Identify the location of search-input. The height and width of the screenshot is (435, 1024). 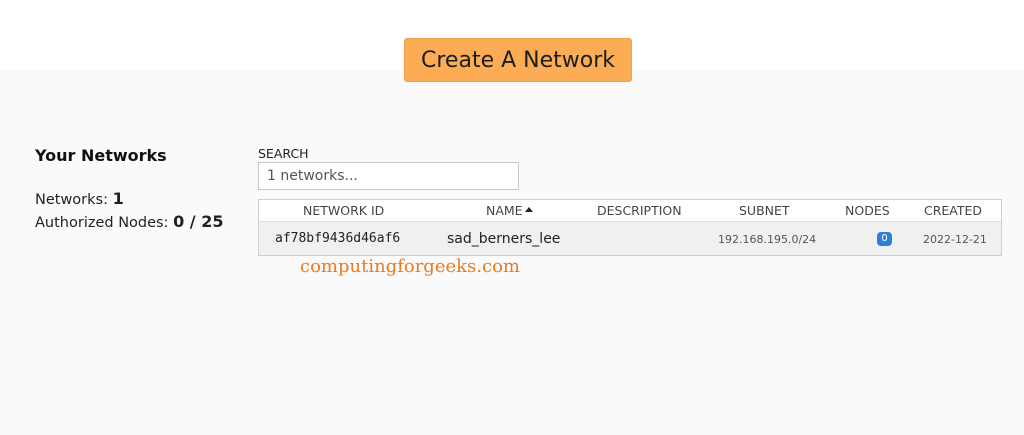
(388, 176).